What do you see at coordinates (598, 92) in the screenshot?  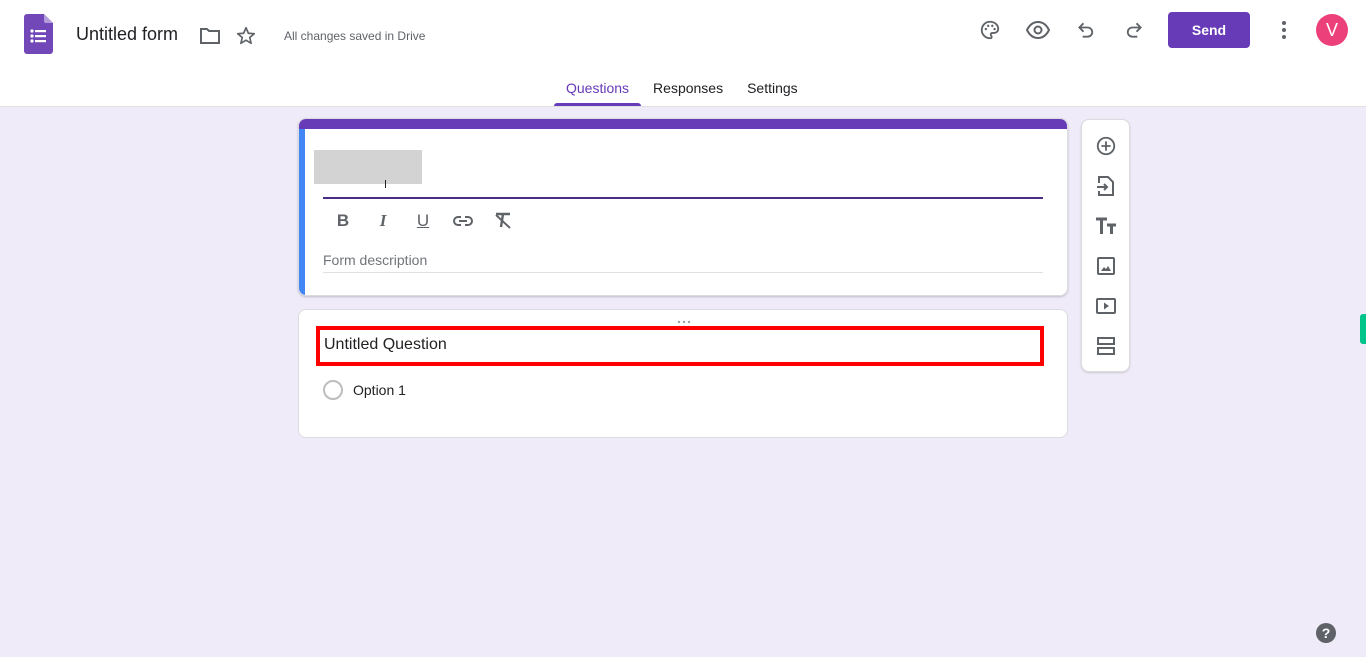 I see `tab-questions: Questions` at bounding box center [598, 92].